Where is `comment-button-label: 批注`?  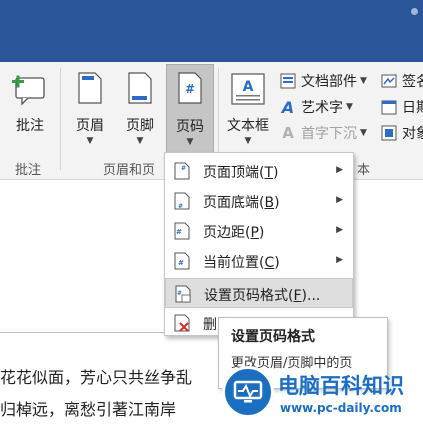 comment-button-label: 批注 is located at coordinates (30, 126).